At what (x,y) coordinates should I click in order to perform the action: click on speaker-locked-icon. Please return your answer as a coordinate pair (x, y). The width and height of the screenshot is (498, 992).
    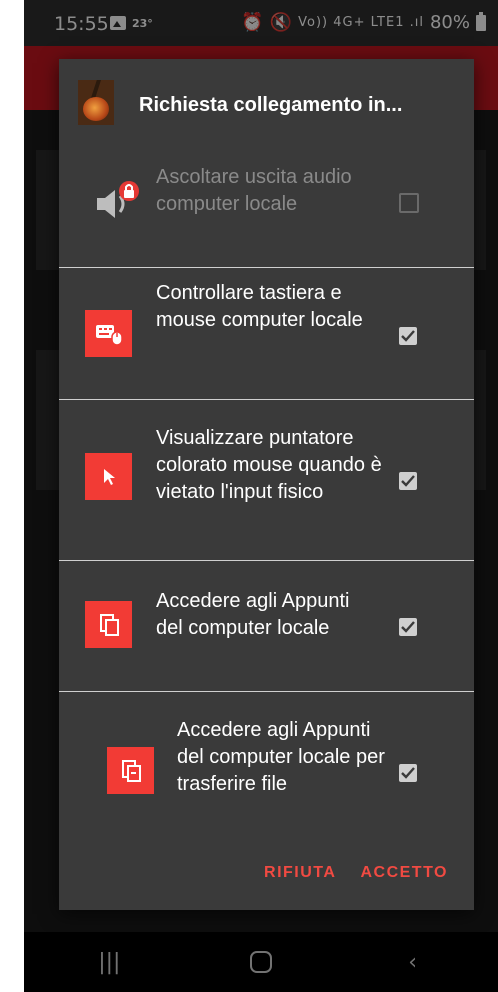
    Looking at the image, I should click on (118, 199).